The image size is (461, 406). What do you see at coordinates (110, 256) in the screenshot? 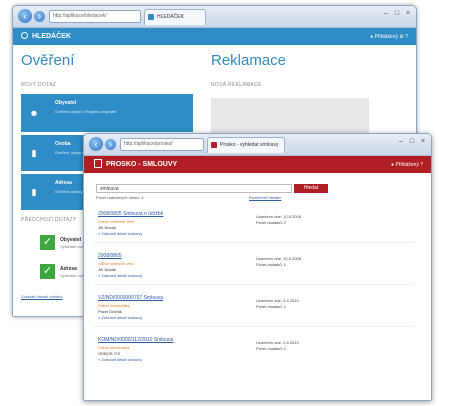
I see `result-title-link: 2008/0805` at bounding box center [110, 256].